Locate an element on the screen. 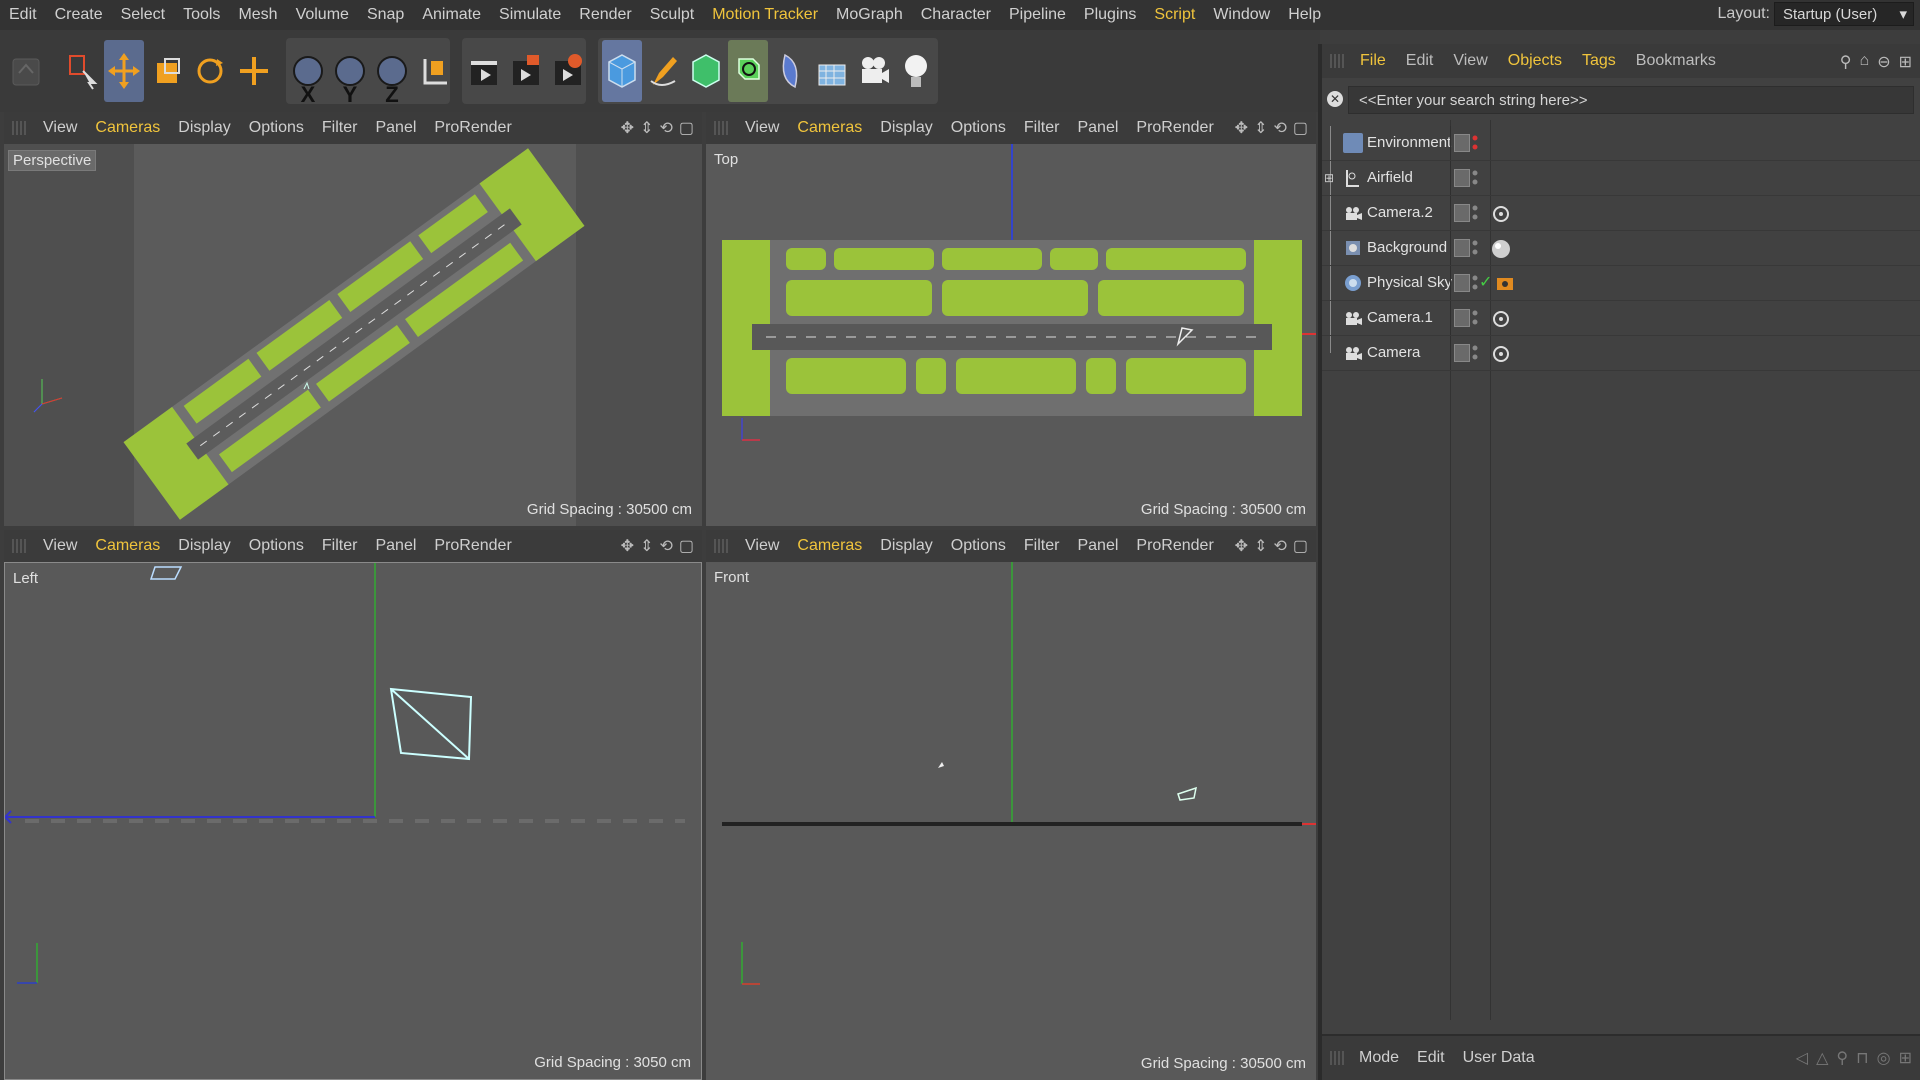  camera-icon is located at coordinates (874, 71).